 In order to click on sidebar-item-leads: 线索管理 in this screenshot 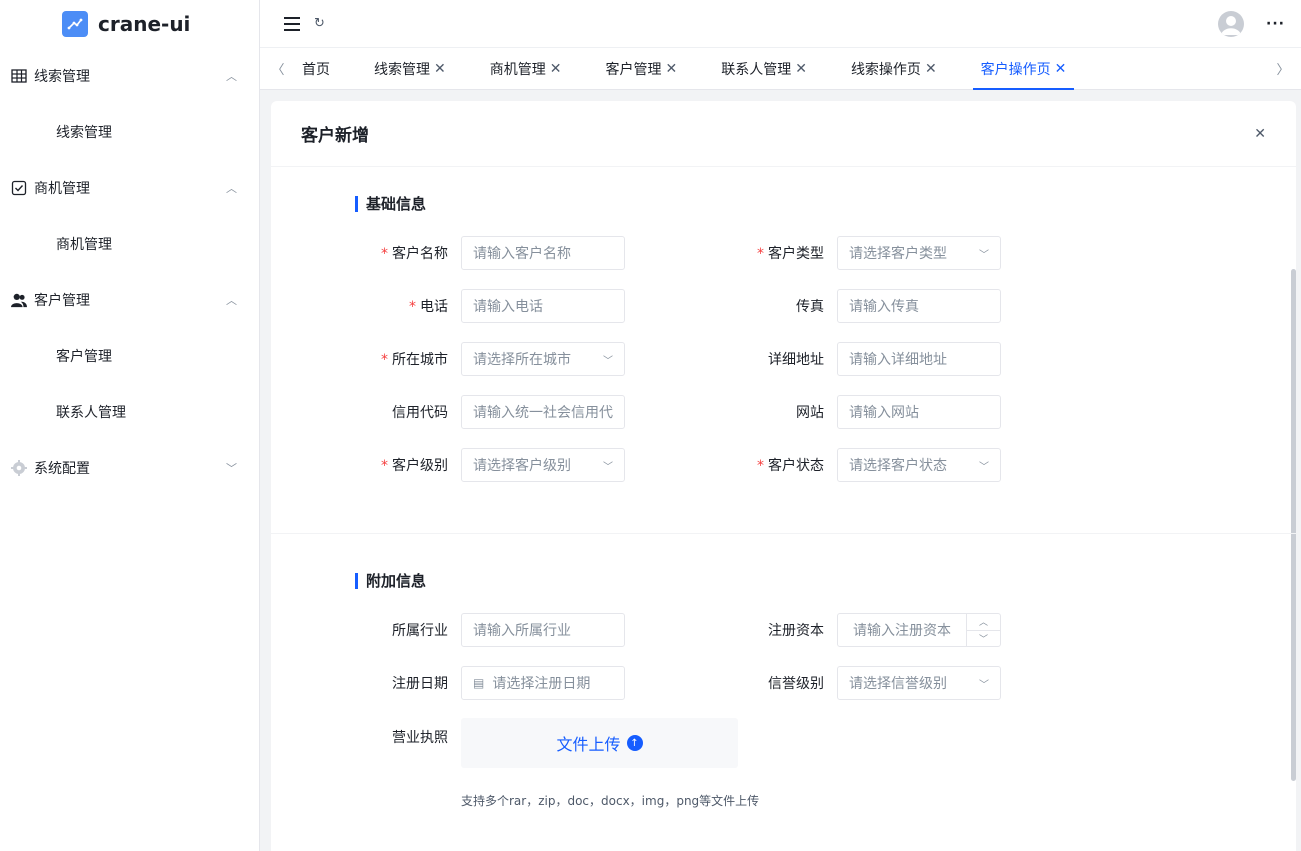, I will do `click(129, 132)`.